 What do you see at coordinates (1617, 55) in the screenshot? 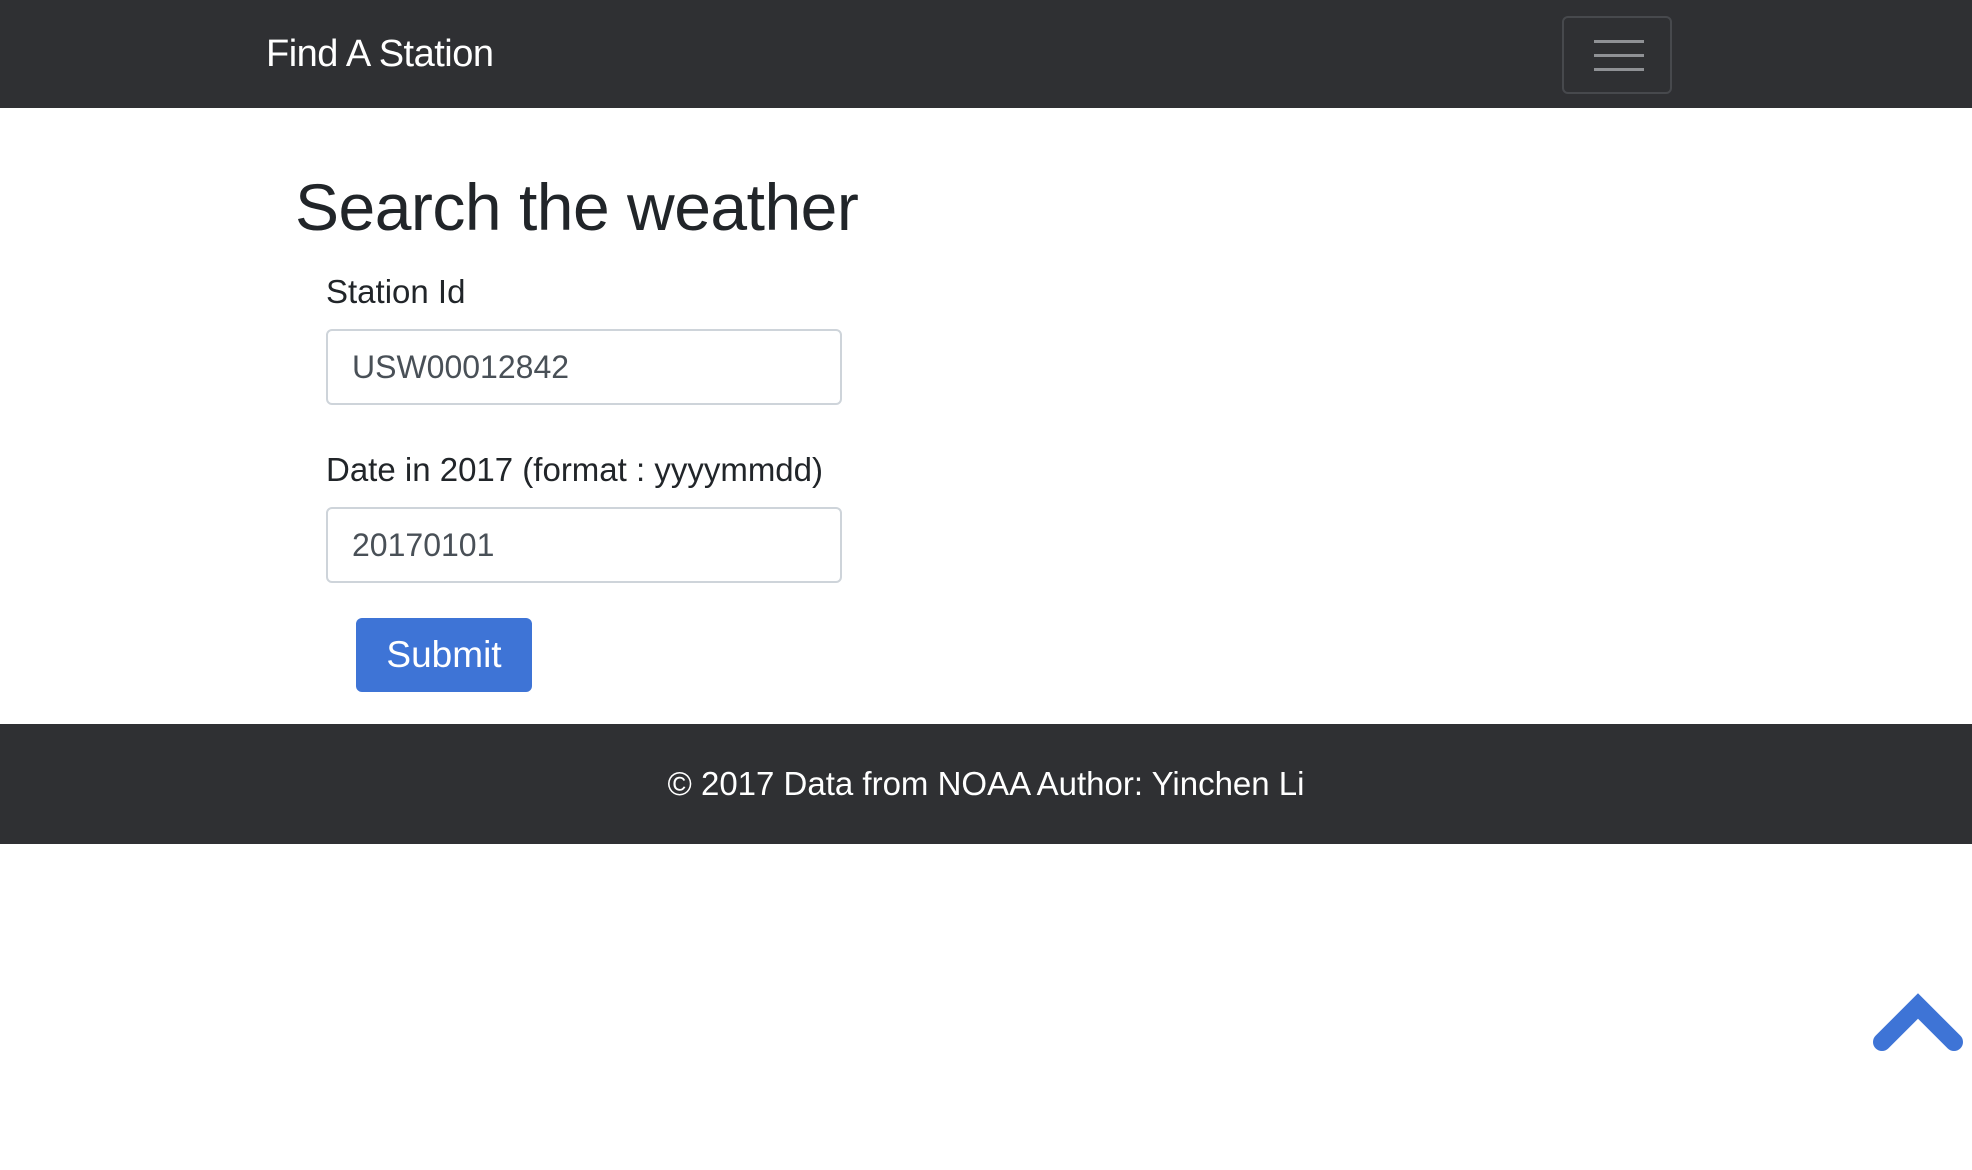
I see `navbar-toggle-button` at bounding box center [1617, 55].